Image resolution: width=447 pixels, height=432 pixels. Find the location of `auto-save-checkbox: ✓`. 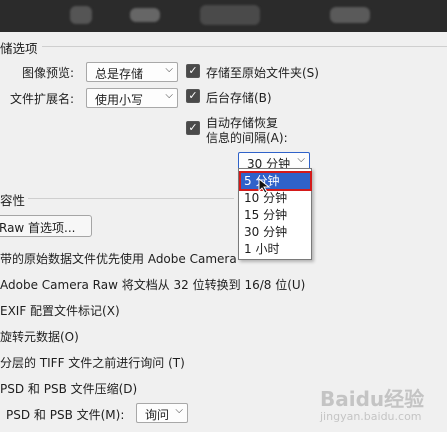

auto-save-checkbox: ✓ is located at coordinates (193, 128).